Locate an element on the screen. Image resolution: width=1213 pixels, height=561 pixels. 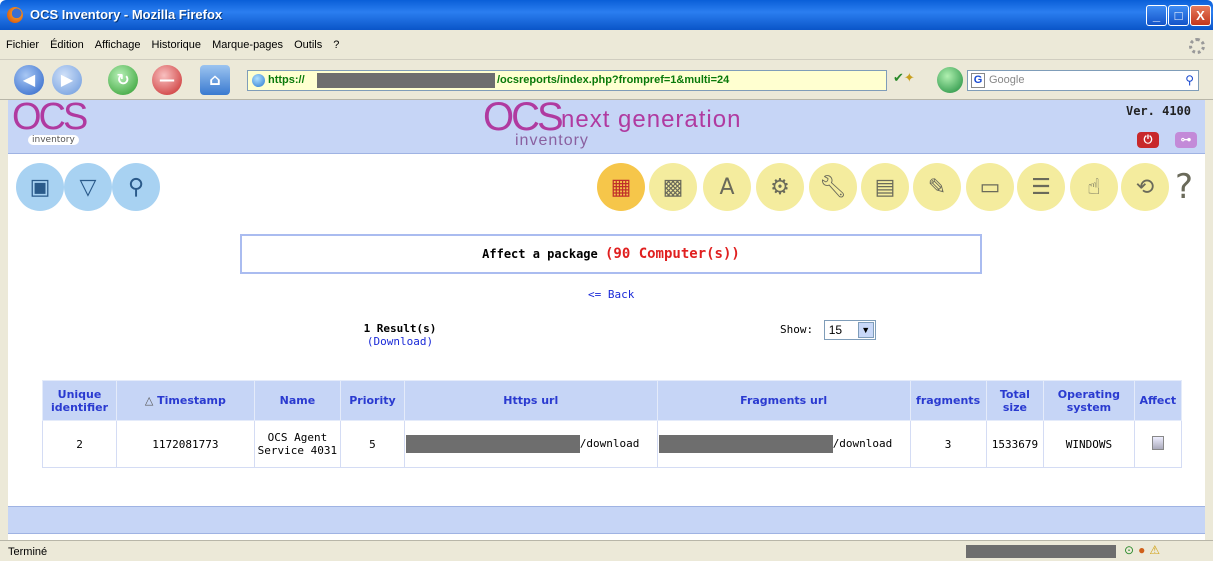
left-frame is located at coordinates (4, 320).